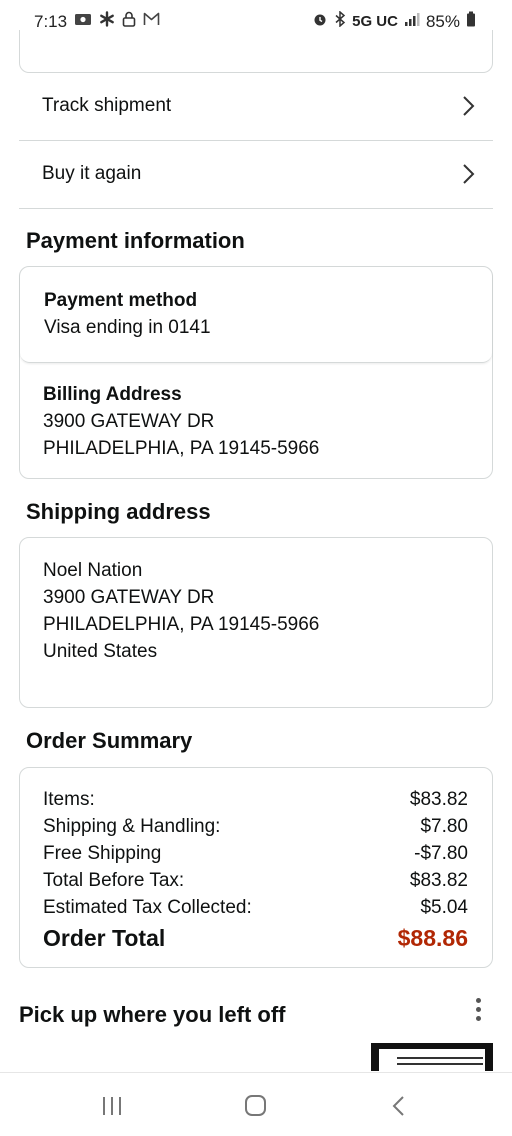 Image resolution: width=512 pixels, height=1136 pixels. I want to click on home-icon, so click(255, 1105).